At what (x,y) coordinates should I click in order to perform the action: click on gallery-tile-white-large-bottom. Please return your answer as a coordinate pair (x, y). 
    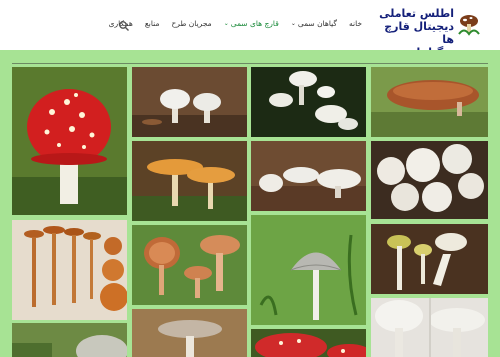
    Looking at the image, I should click on (429, 327).